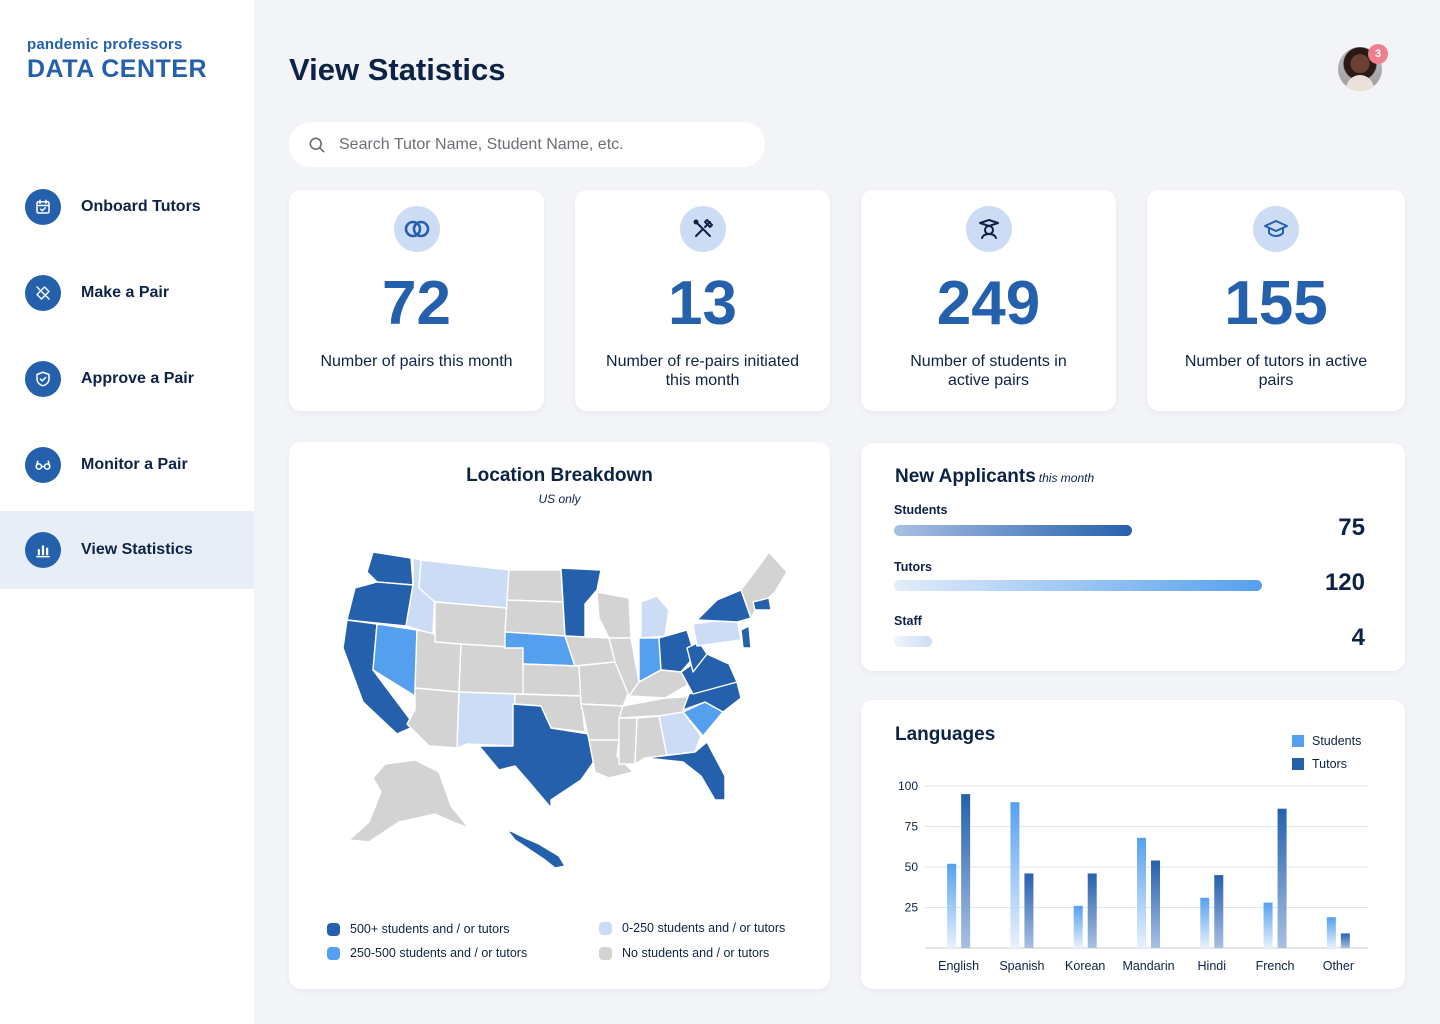  I want to click on state-south-dakota, so click(535, 618).